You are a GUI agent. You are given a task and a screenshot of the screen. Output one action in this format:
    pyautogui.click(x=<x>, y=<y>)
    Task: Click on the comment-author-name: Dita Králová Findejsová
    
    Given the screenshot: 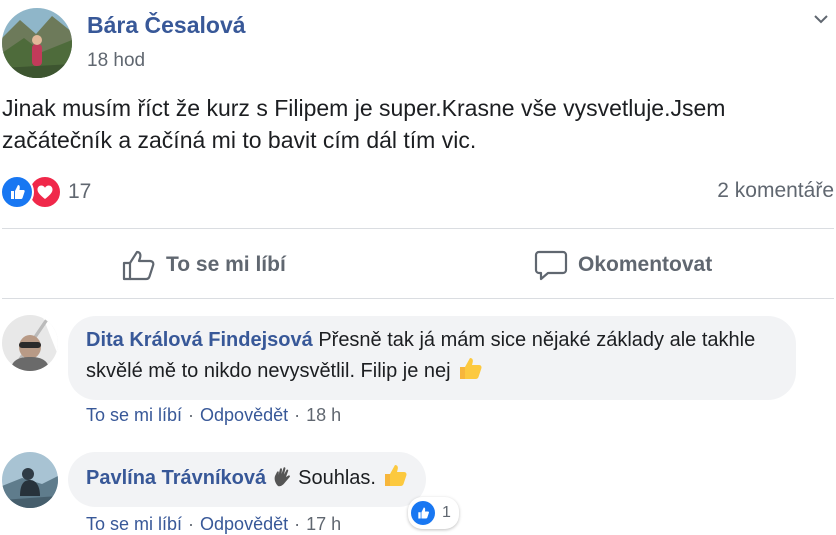 What is the action you would take?
    pyautogui.click(x=199, y=340)
    